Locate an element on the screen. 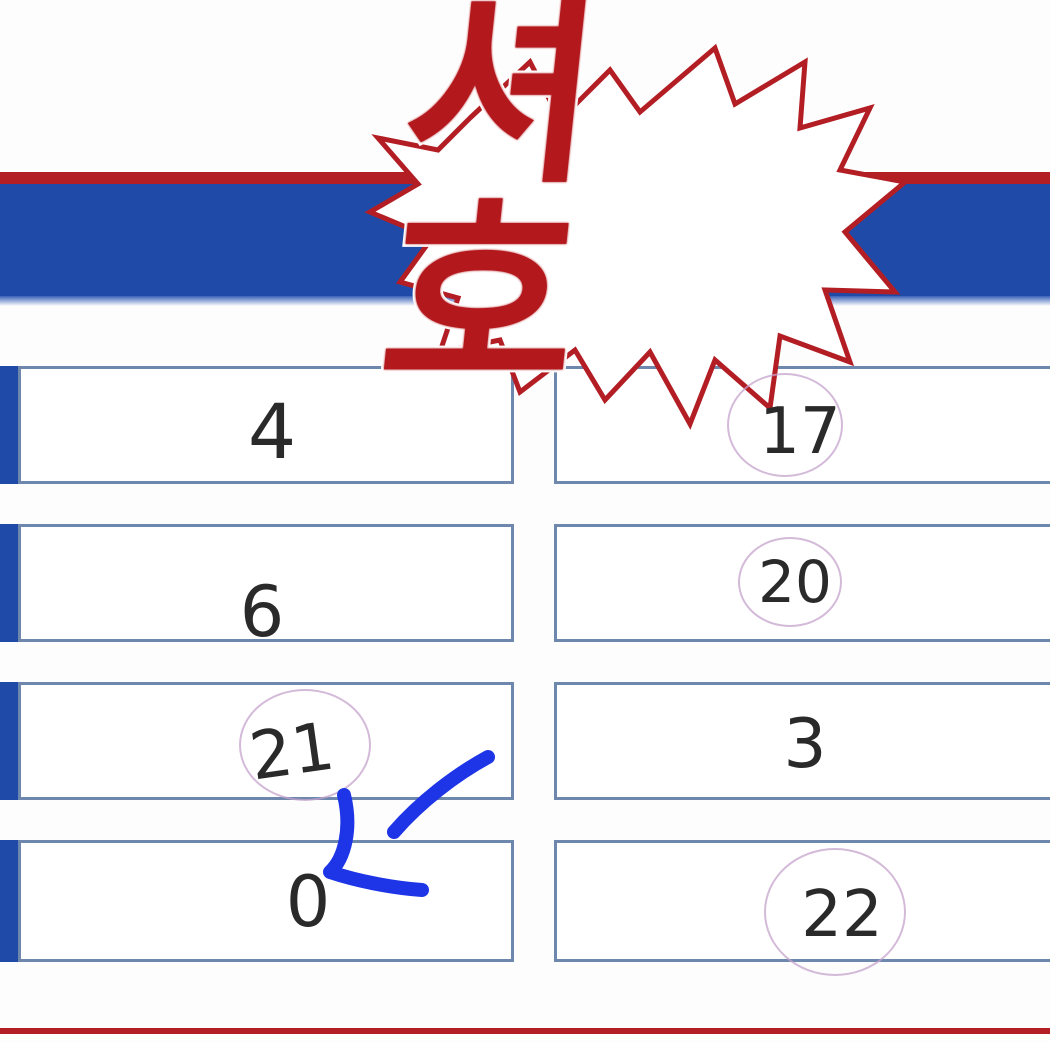  right-number: 20 is located at coordinates (795, 582).